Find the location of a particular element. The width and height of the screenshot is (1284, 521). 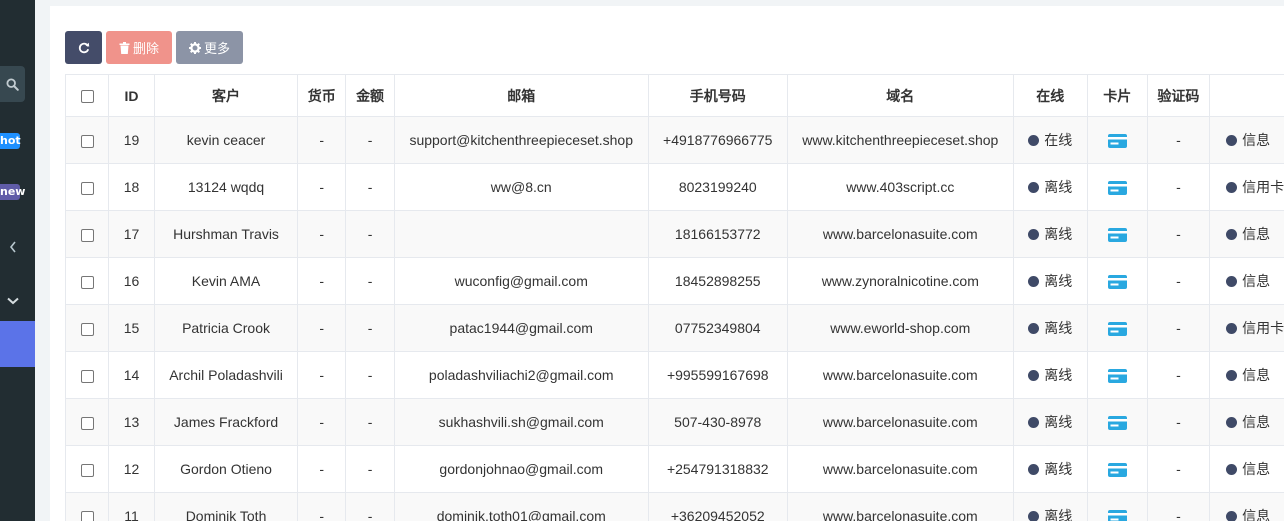

header-captcha: 验证码 is located at coordinates (1178, 95).